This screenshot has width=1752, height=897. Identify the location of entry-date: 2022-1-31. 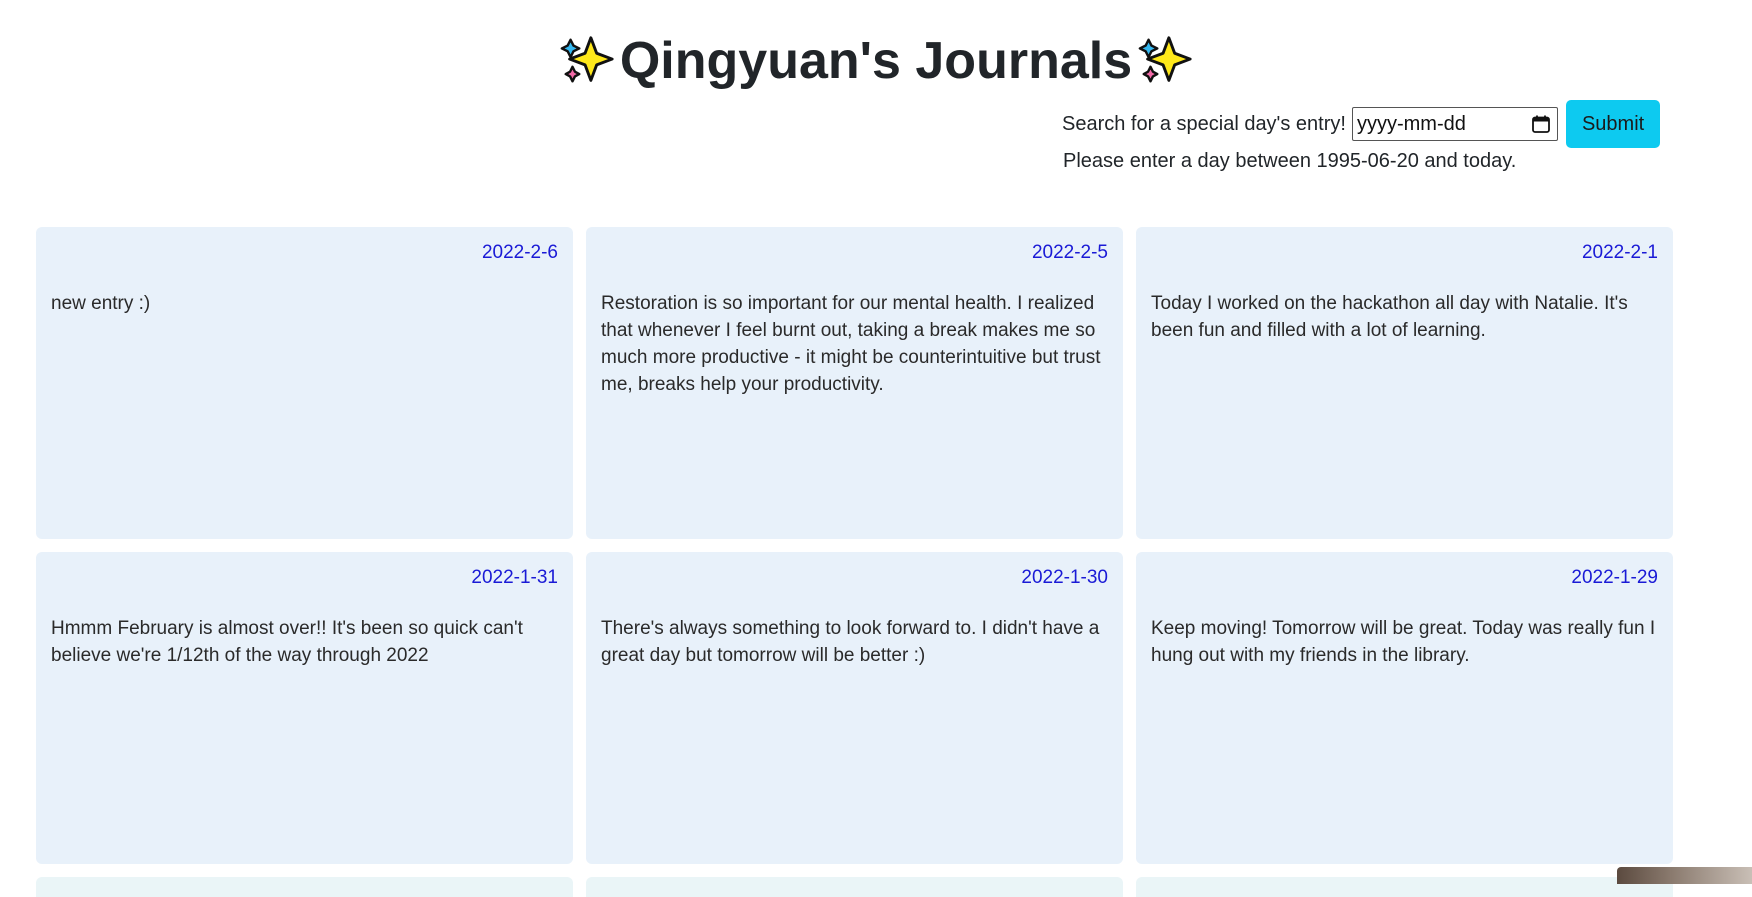
(304, 578).